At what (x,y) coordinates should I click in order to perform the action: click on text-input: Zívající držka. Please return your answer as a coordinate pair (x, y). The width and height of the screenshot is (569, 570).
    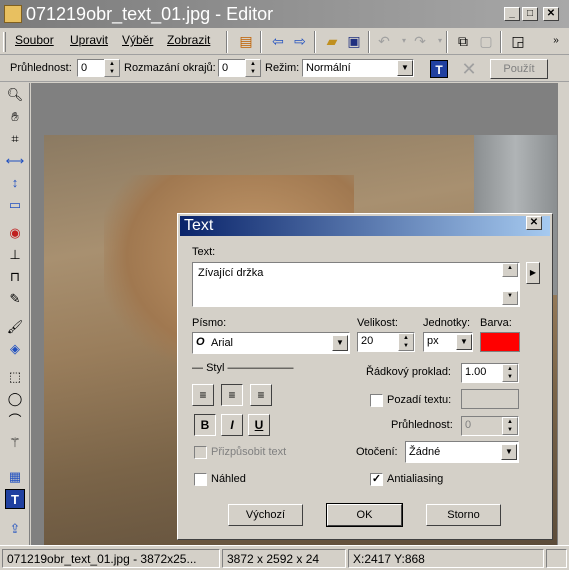
    Looking at the image, I should click on (356, 284).